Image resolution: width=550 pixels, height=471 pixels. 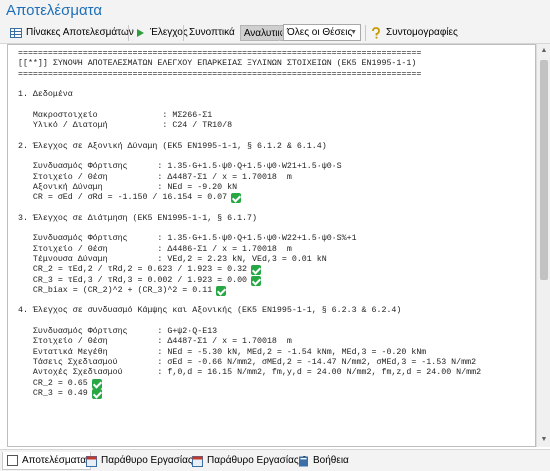 What do you see at coordinates (422, 32) in the screenshot?
I see `shortcuts-button-label: Συντομογραφίες` at bounding box center [422, 32].